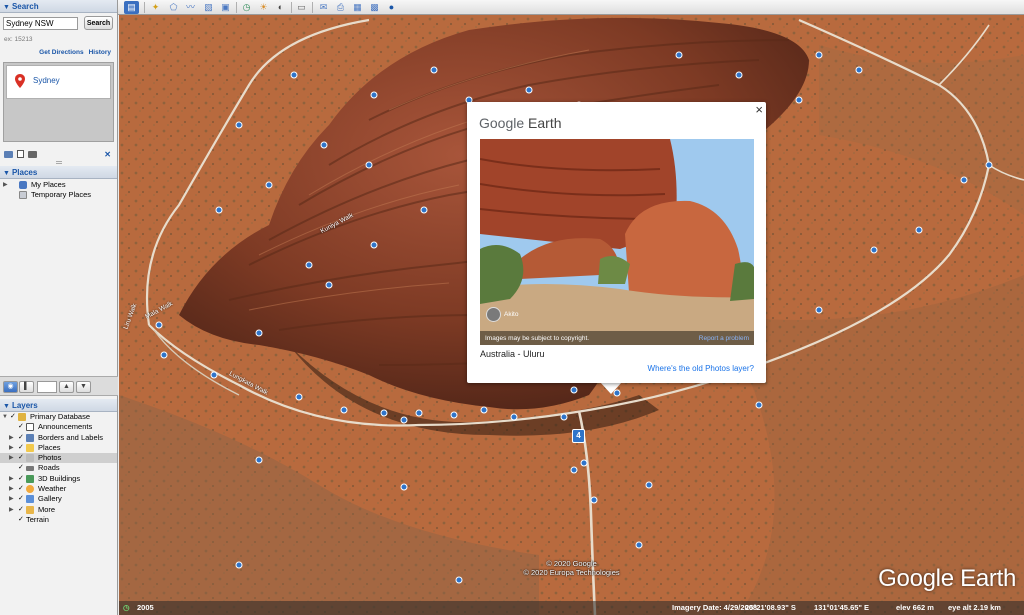 The height and width of the screenshot is (615, 1024). I want to click on layer-item-photos: ▶ ✓ Photos, so click(58, 458).